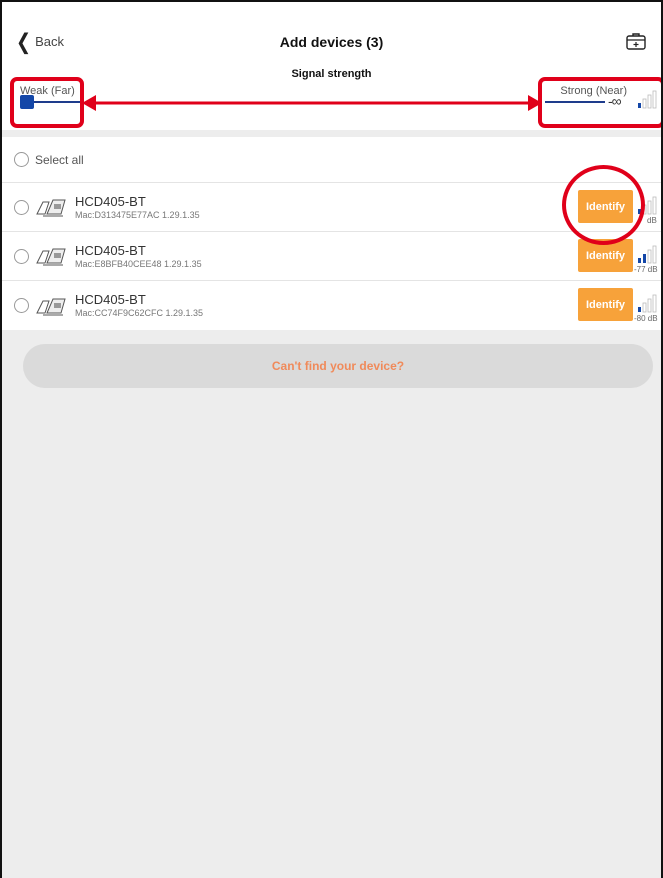  What do you see at coordinates (137, 214) in the screenshot?
I see `device-mac: Mac:D313475E77AC 1.29.1.35` at bounding box center [137, 214].